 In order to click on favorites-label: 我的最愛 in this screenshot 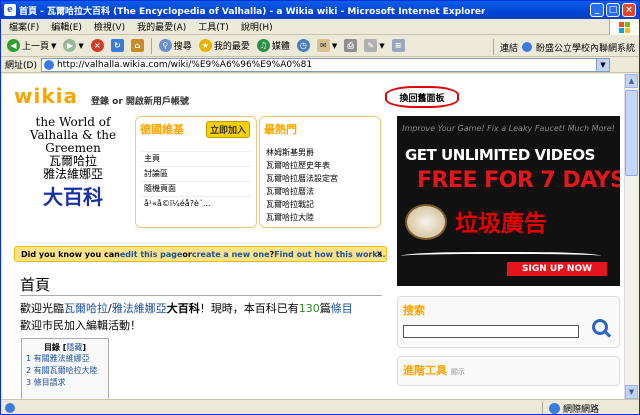, I will do `click(231, 47)`.